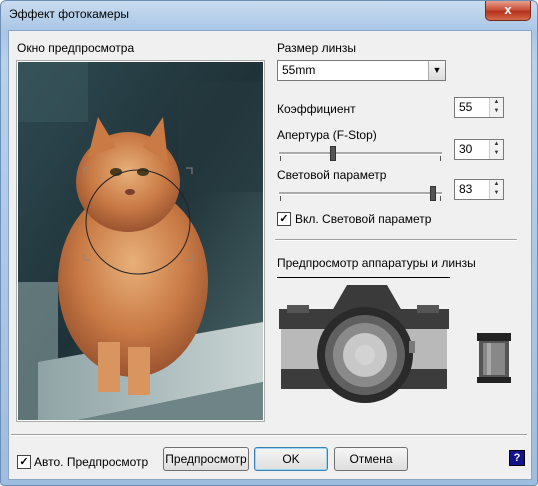 Image resolution: width=538 pixels, height=486 pixels. I want to click on aperture-track, so click(360, 153).